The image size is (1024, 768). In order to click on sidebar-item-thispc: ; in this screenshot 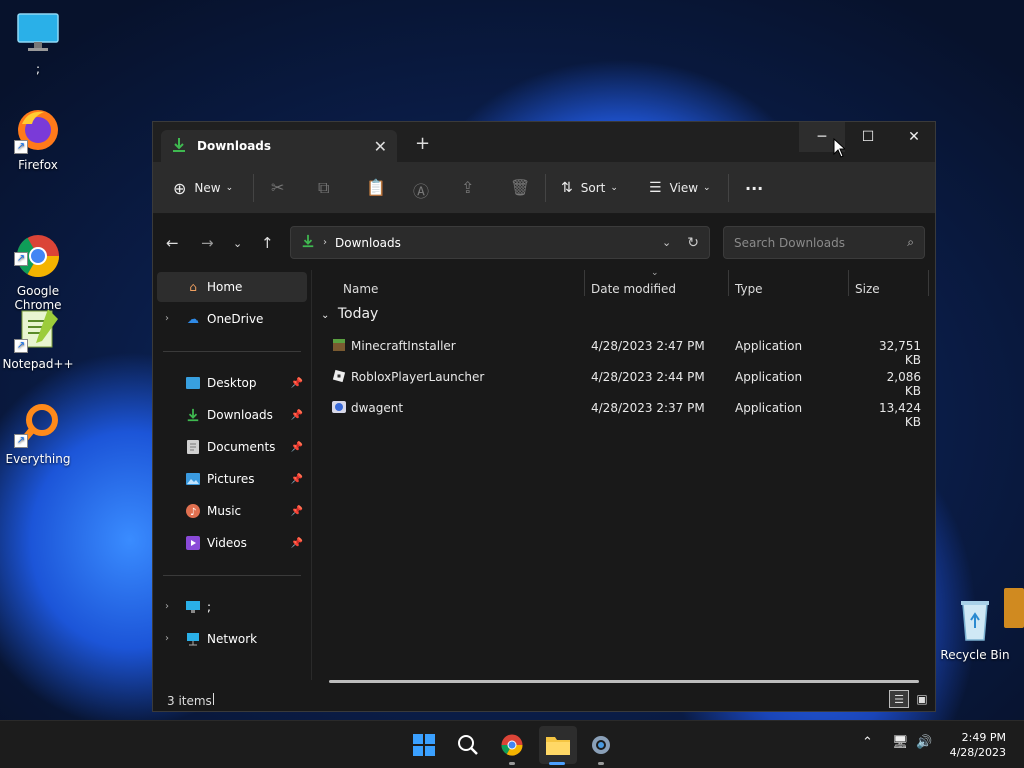, I will do `click(232, 607)`.